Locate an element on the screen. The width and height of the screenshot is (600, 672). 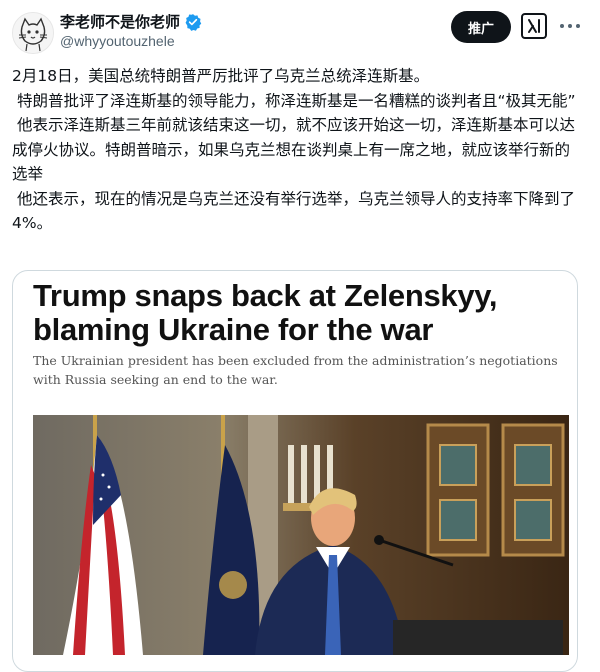
avatar is located at coordinates (33, 33).